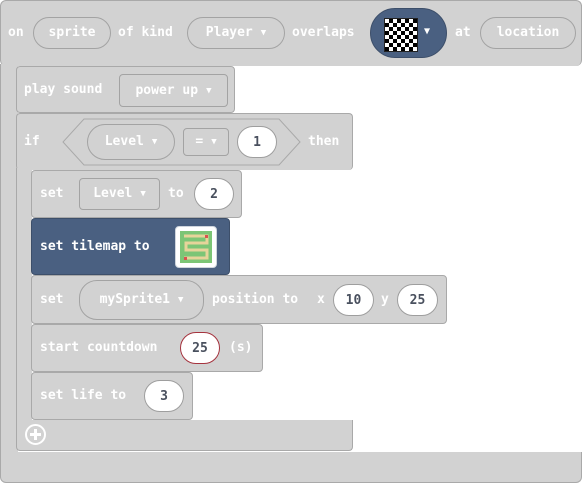 This screenshot has width=583, height=484. I want to click on if-label: if, so click(32, 141).